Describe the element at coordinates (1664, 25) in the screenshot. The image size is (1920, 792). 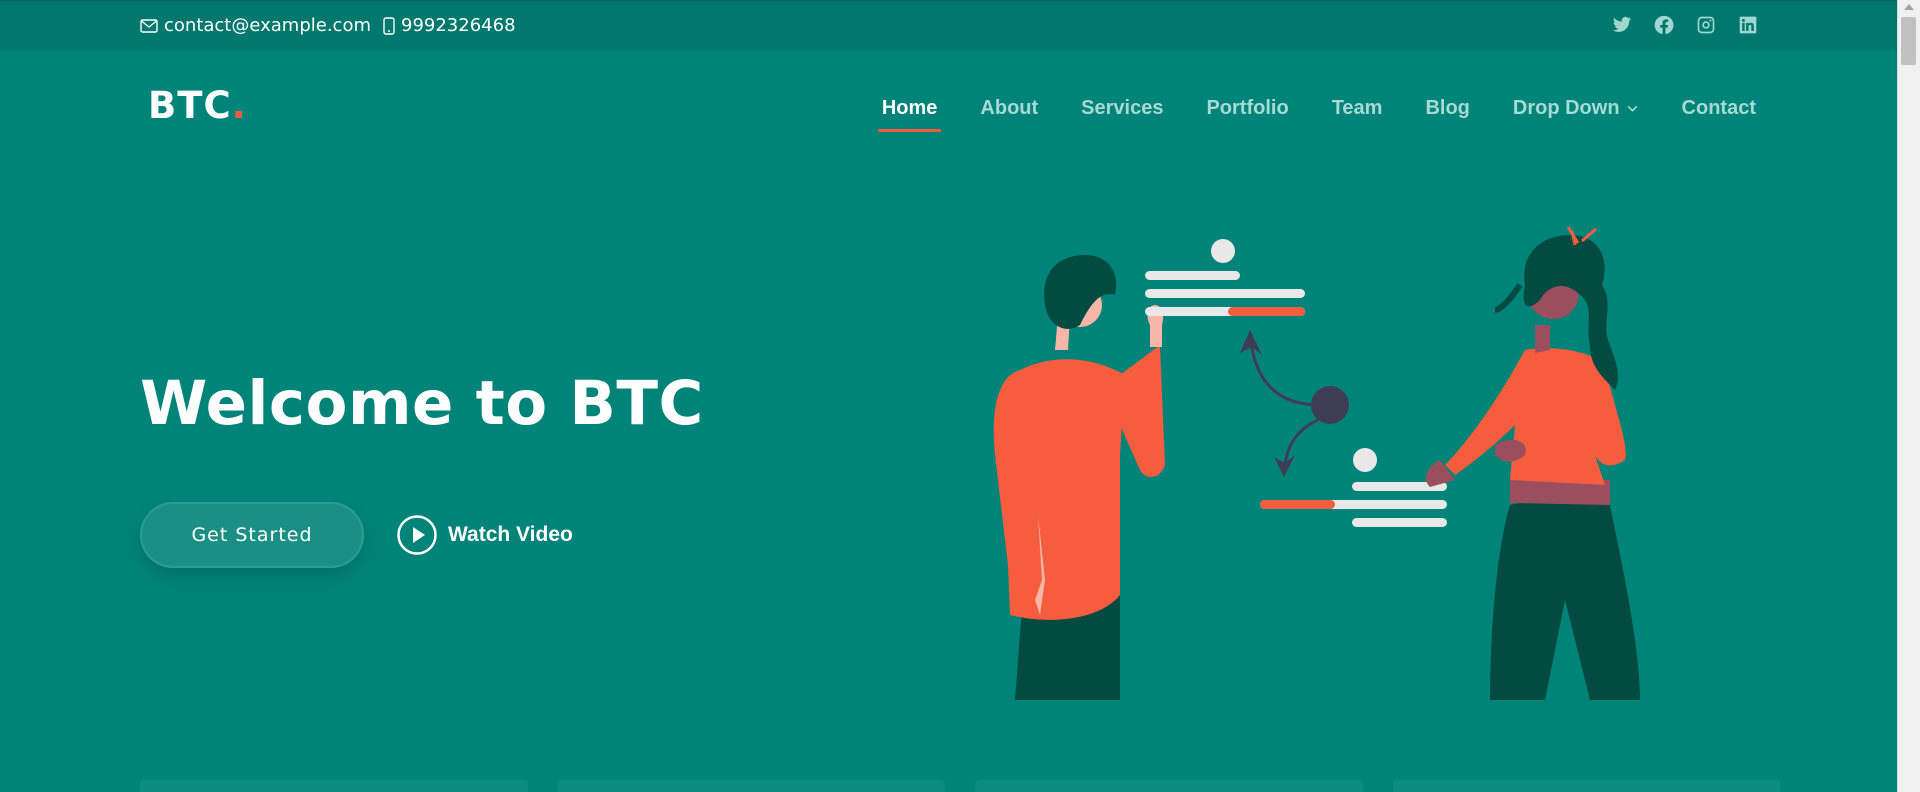
I see `facebook-icon` at that location.